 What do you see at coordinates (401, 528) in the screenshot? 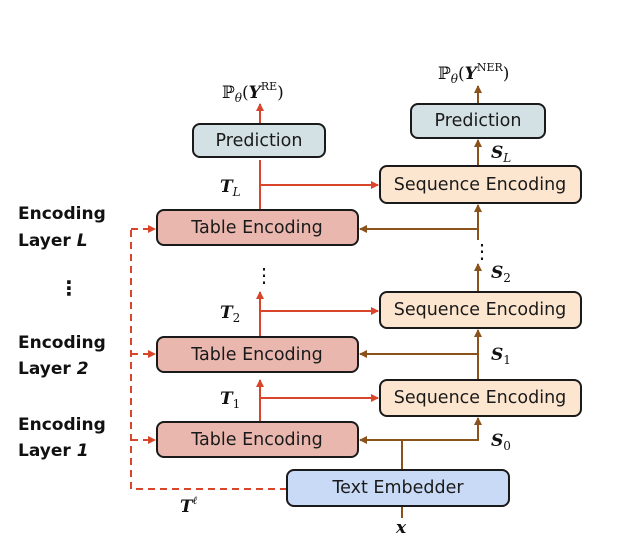
I see `x-input-label: x` at bounding box center [401, 528].